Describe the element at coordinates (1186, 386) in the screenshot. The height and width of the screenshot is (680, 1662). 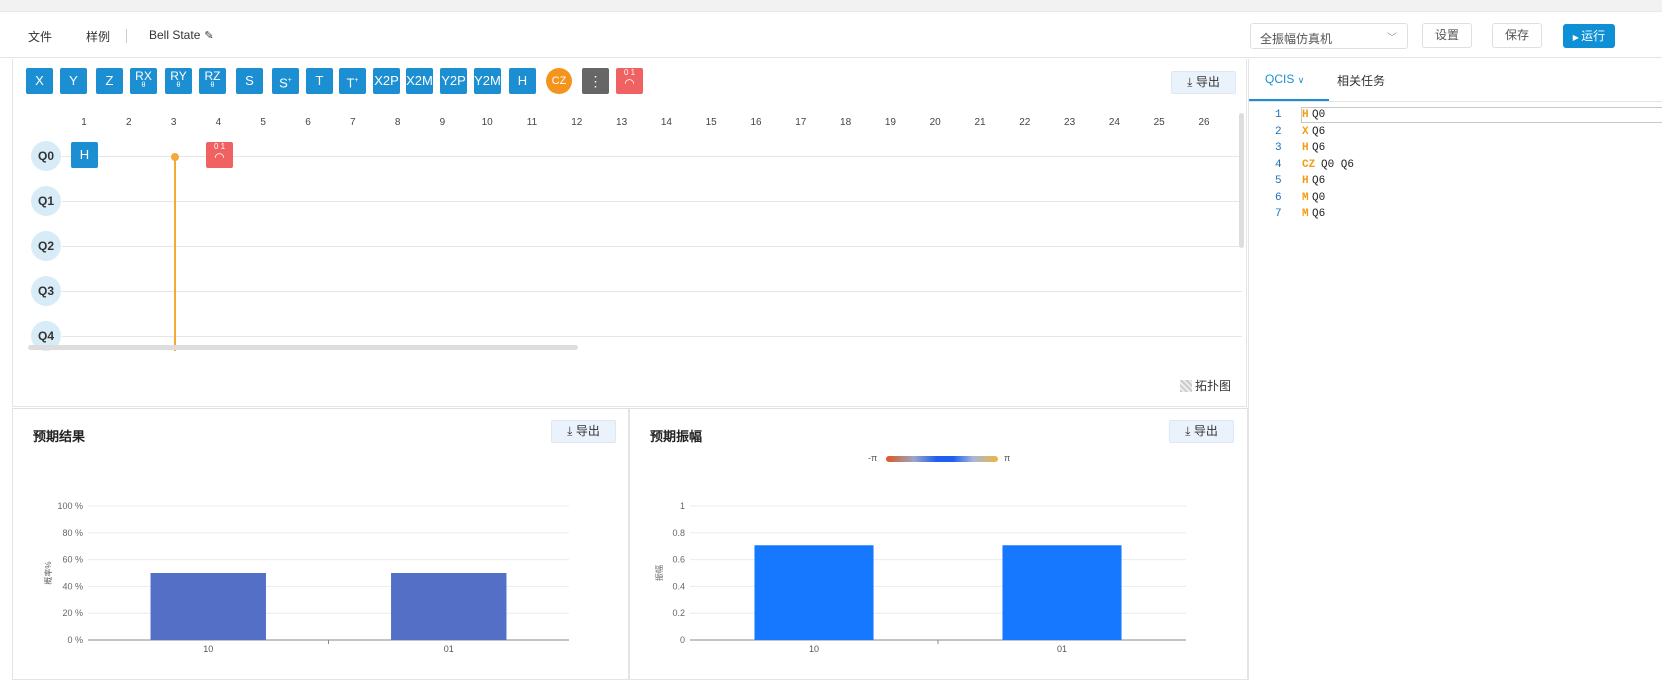
I see `topology-icon` at that location.